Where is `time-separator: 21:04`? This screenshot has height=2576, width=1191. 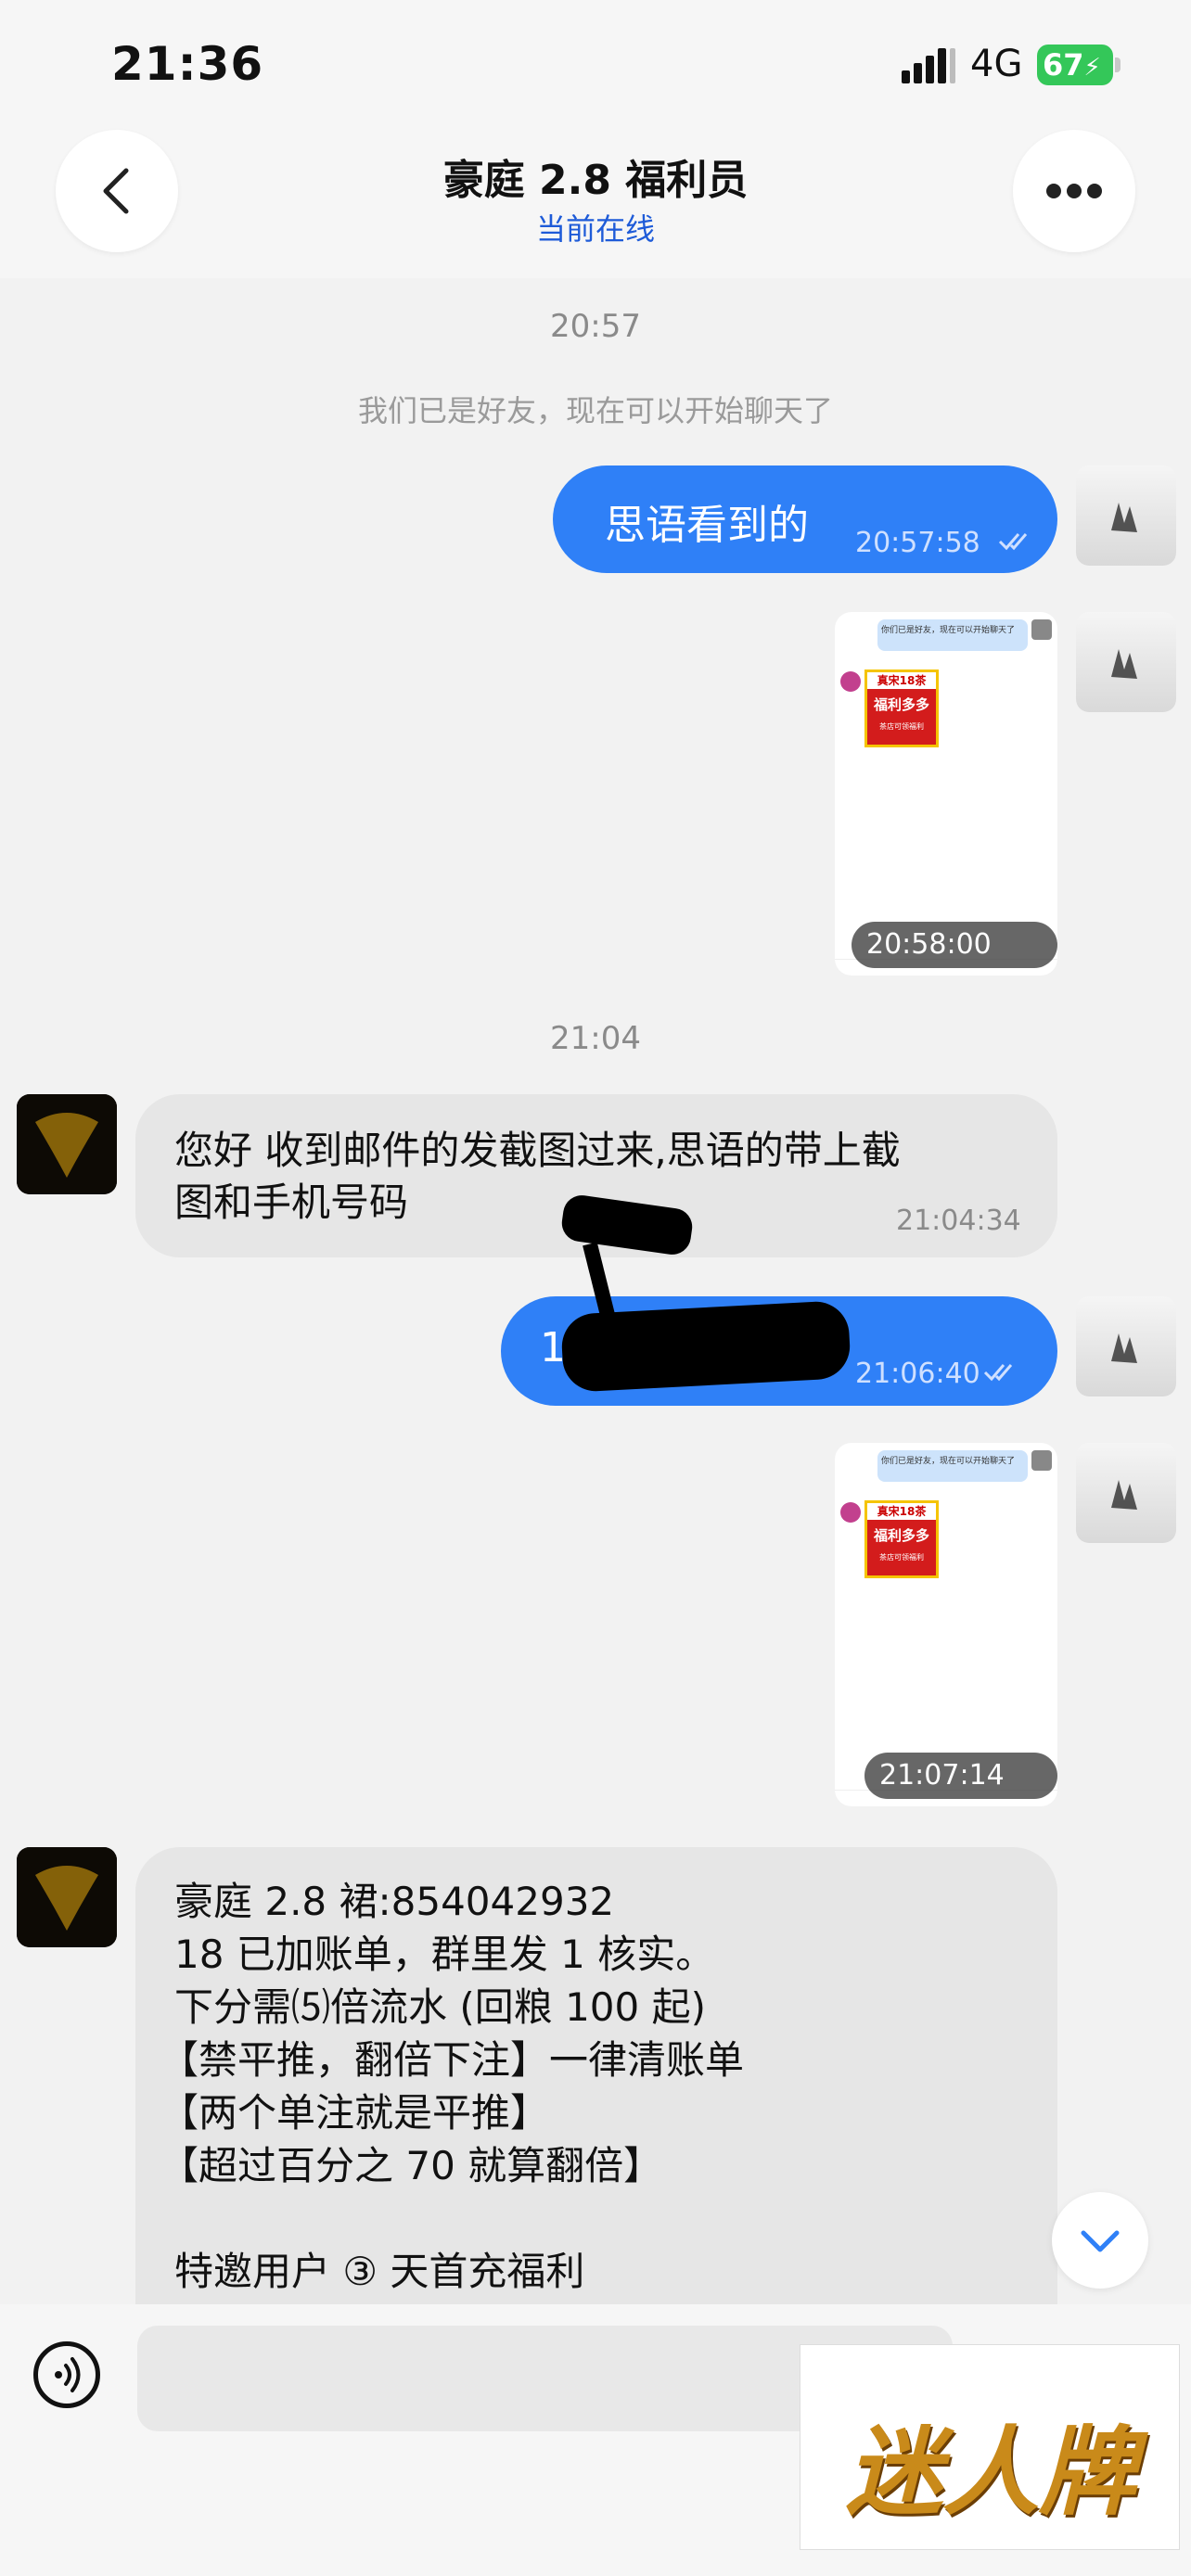
time-separator: 21:04 is located at coordinates (595, 1038).